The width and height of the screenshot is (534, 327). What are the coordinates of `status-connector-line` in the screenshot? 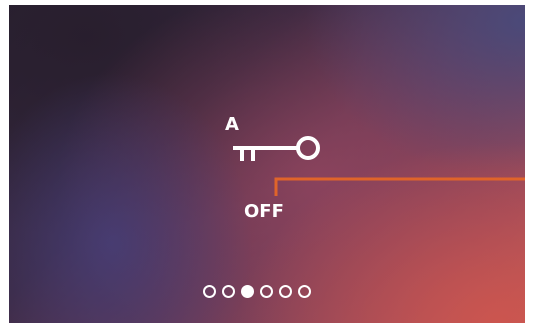 It's located at (399, 186).